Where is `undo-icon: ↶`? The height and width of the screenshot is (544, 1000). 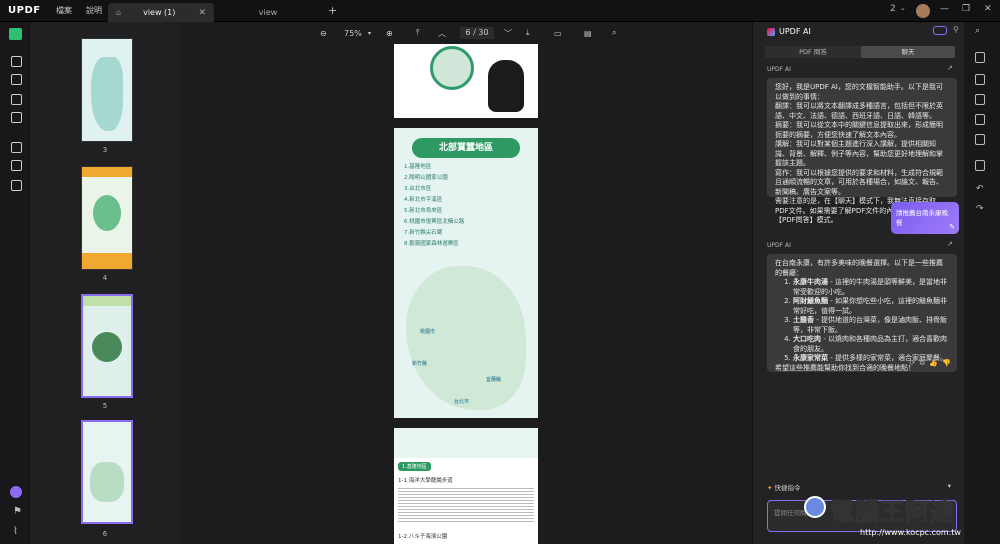 undo-icon: ↶ is located at coordinates (980, 189).